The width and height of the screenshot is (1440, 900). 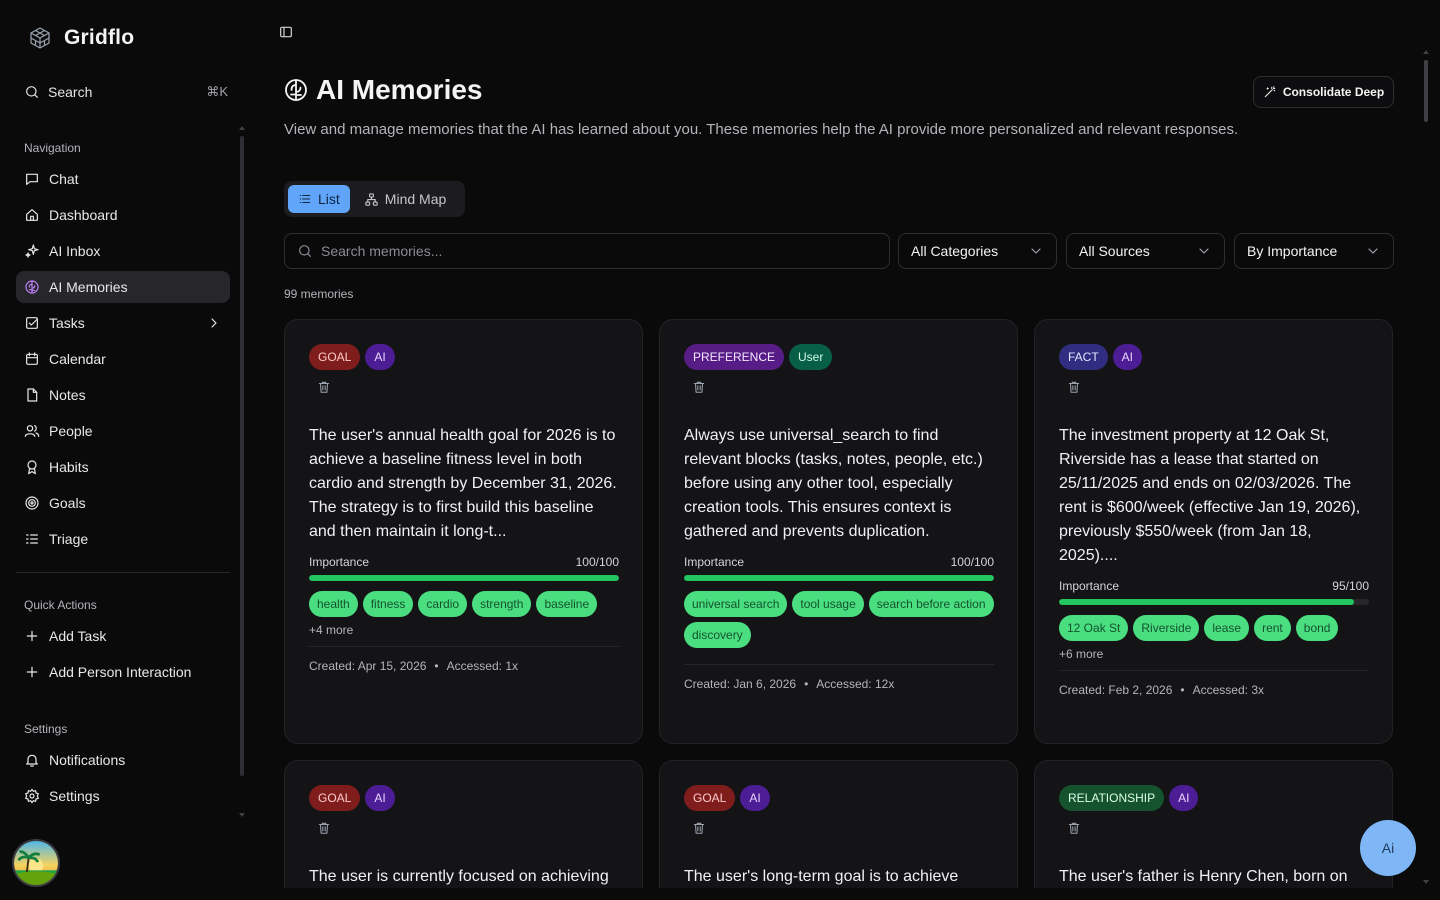 What do you see at coordinates (464, 578) in the screenshot?
I see `importance-bar` at bounding box center [464, 578].